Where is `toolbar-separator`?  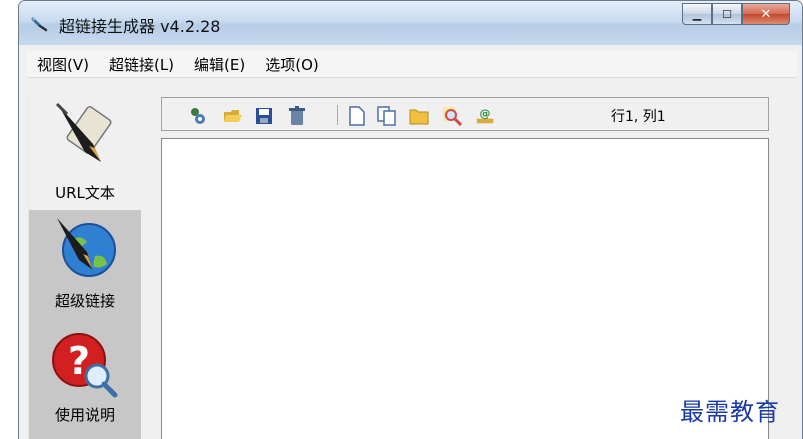
toolbar-separator is located at coordinates (337, 115).